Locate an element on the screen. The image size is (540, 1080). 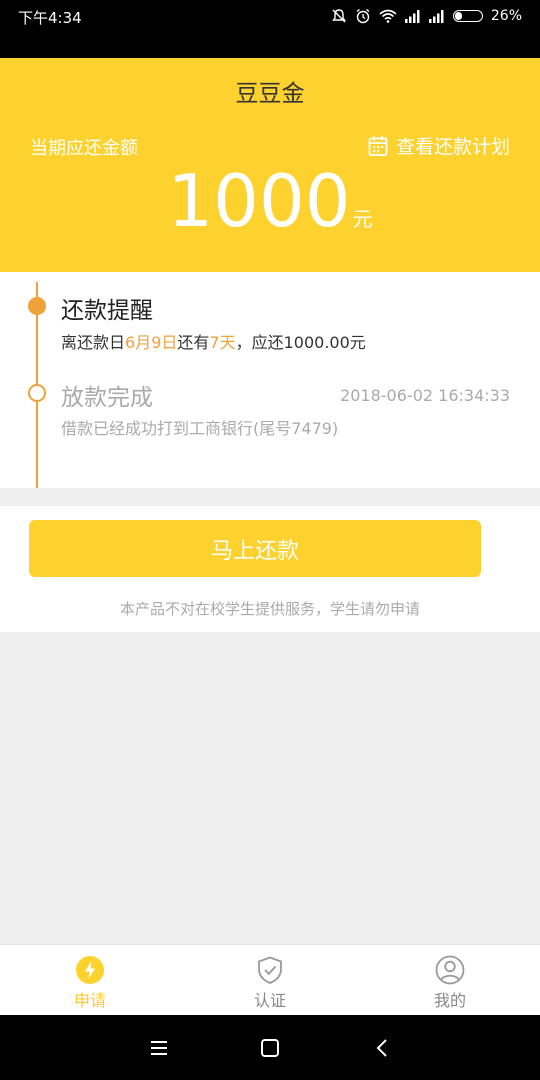
shield-check-icon is located at coordinates (270, 970).